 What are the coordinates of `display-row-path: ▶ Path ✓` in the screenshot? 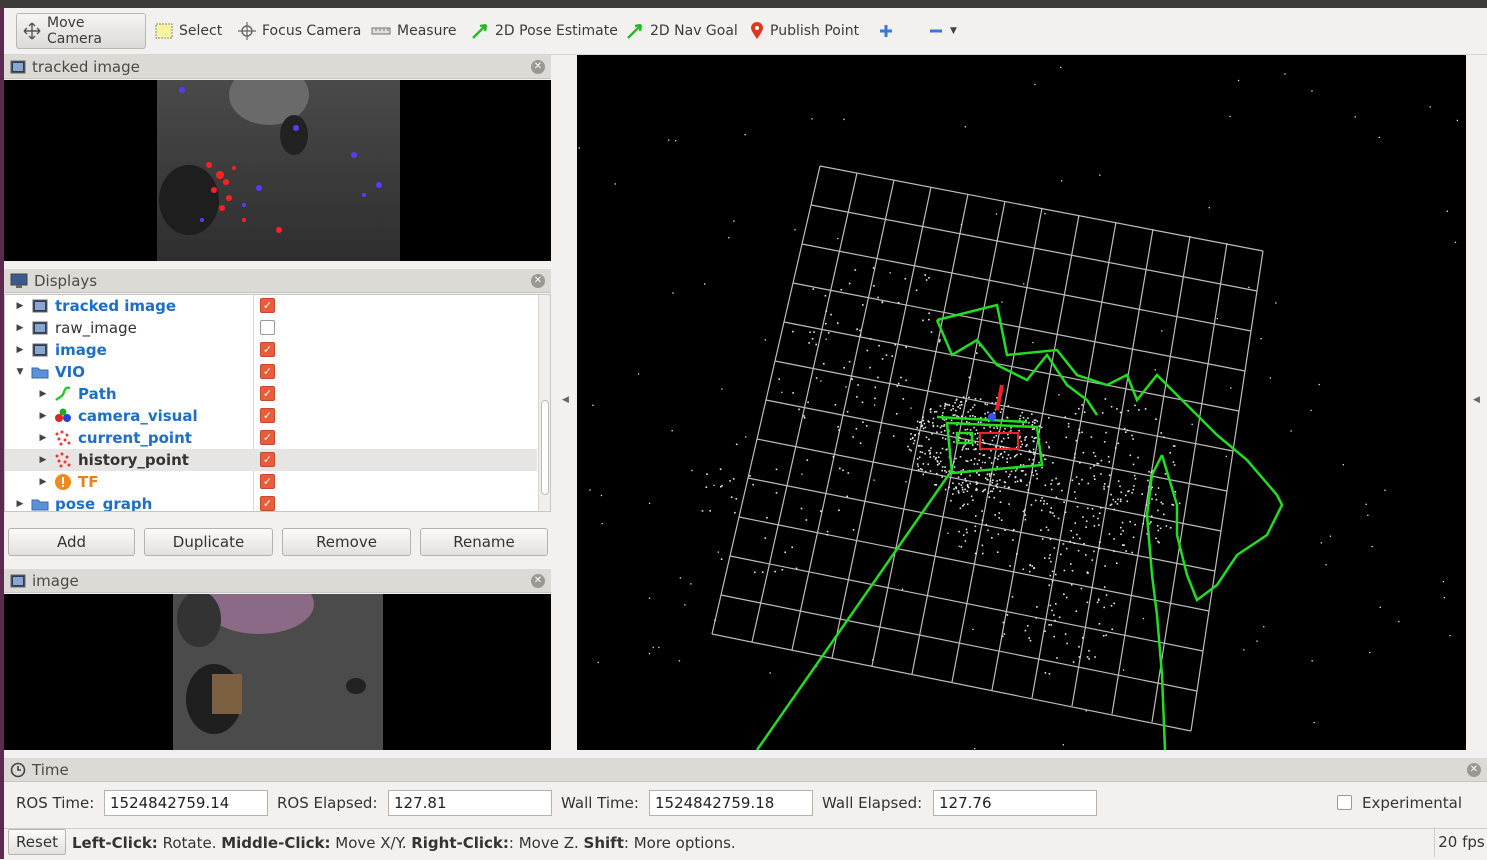 It's located at (271, 394).